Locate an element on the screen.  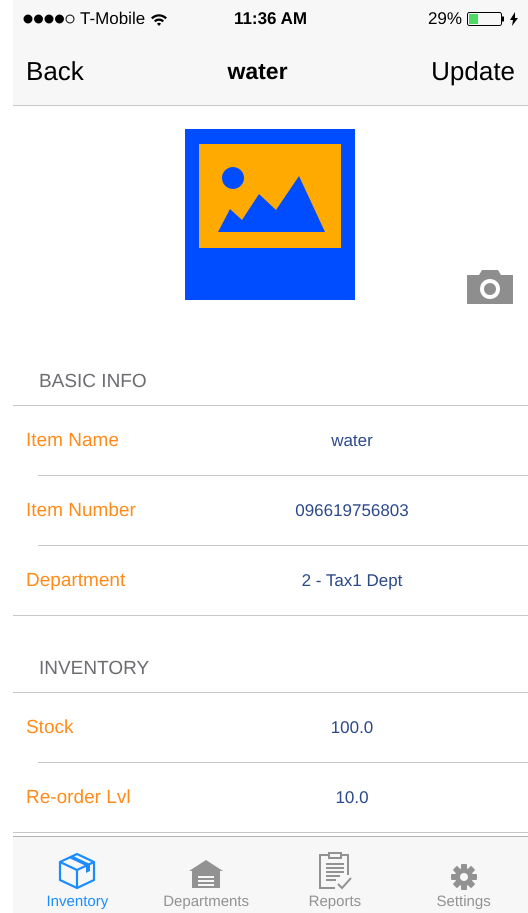
page-title: water is located at coordinates (257, 71).